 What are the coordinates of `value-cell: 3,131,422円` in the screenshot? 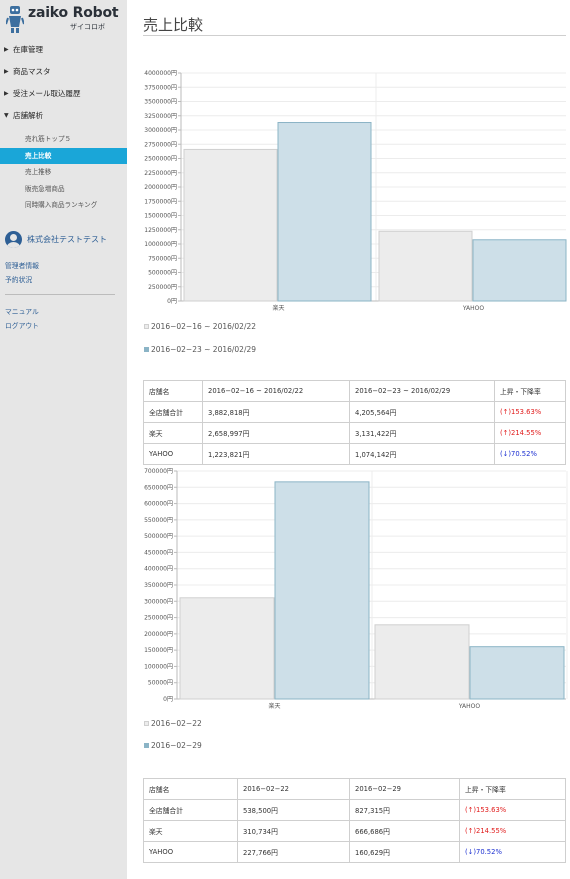 It's located at (422, 433).